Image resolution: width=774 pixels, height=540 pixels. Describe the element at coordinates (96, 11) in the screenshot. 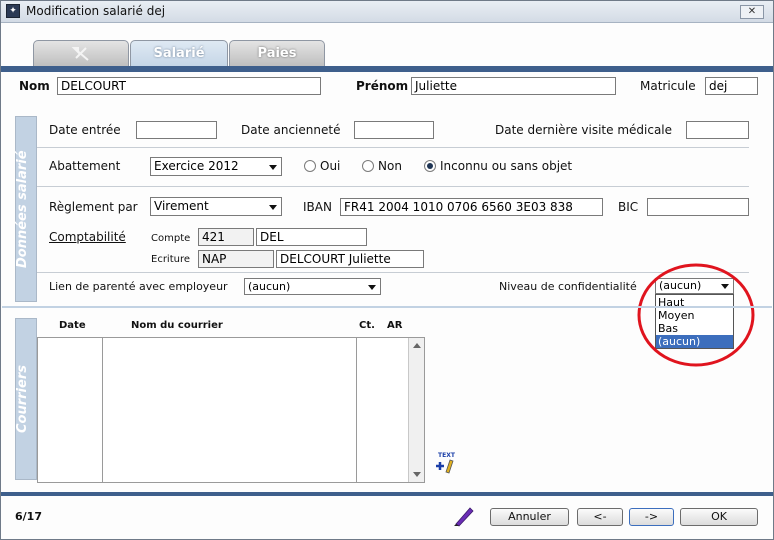

I see `window-title: Modification salarié dej` at that location.